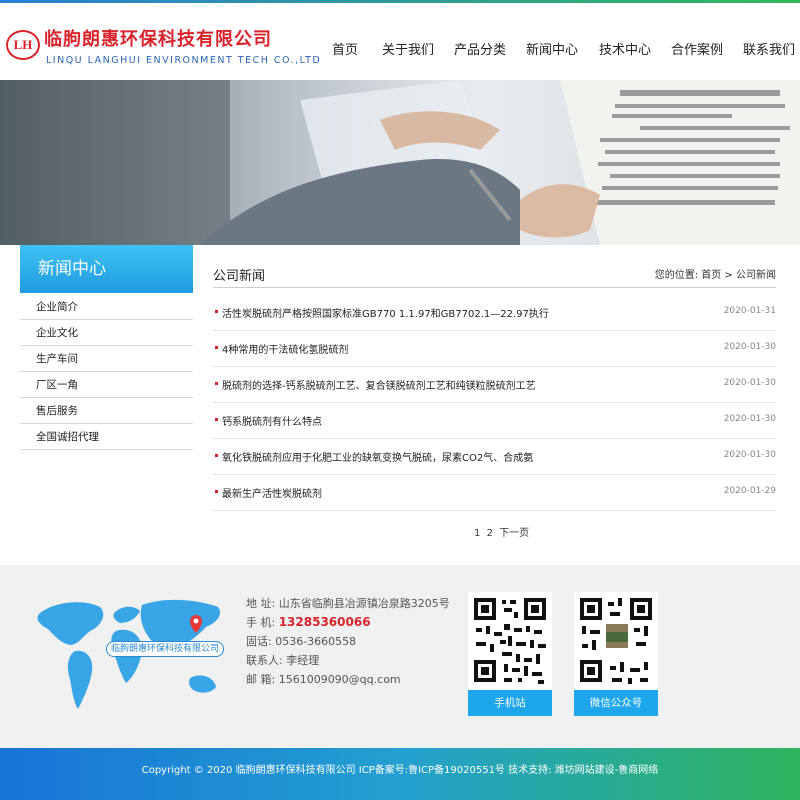 This screenshot has height=800, width=800. What do you see at coordinates (510, 703) in the screenshot?
I see `qr-label-mobile: 手机站` at bounding box center [510, 703].